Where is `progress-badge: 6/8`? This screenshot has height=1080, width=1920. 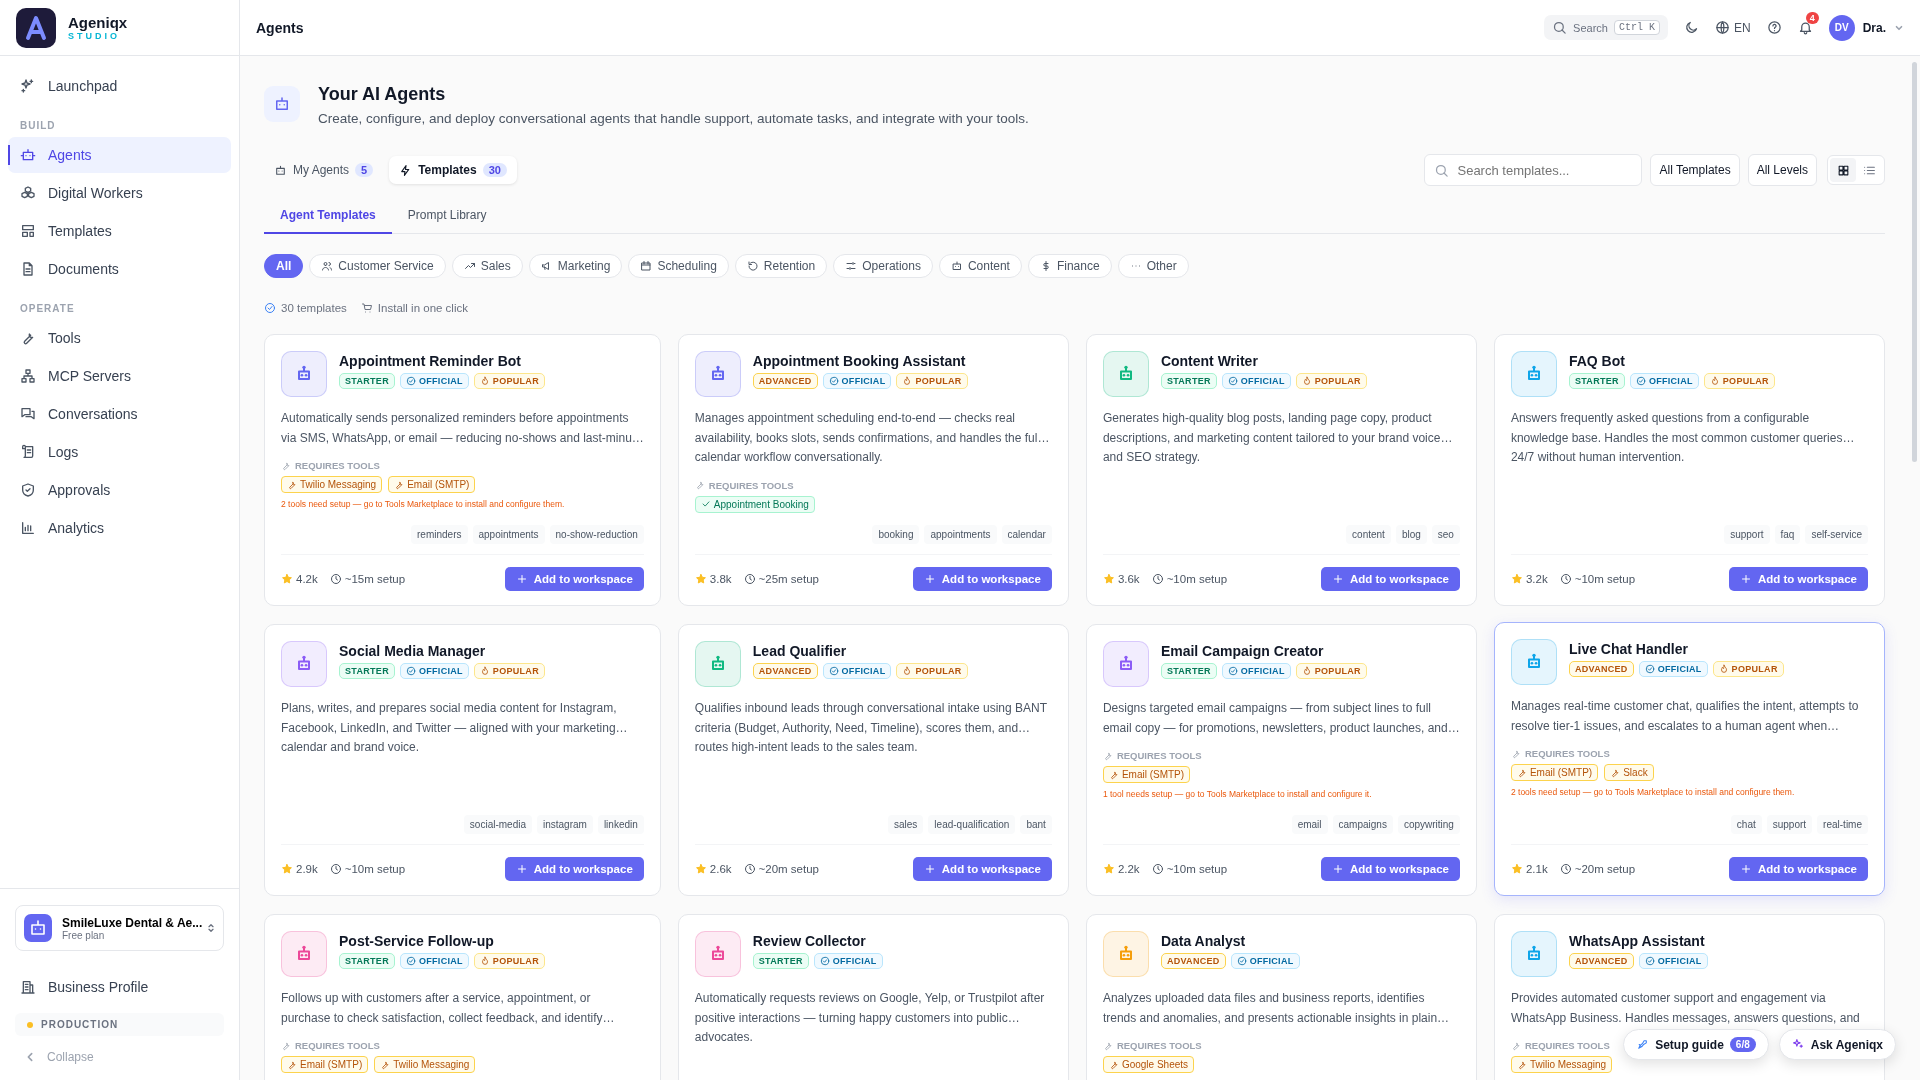 progress-badge: 6/8 is located at coordinates (1742, 1044).